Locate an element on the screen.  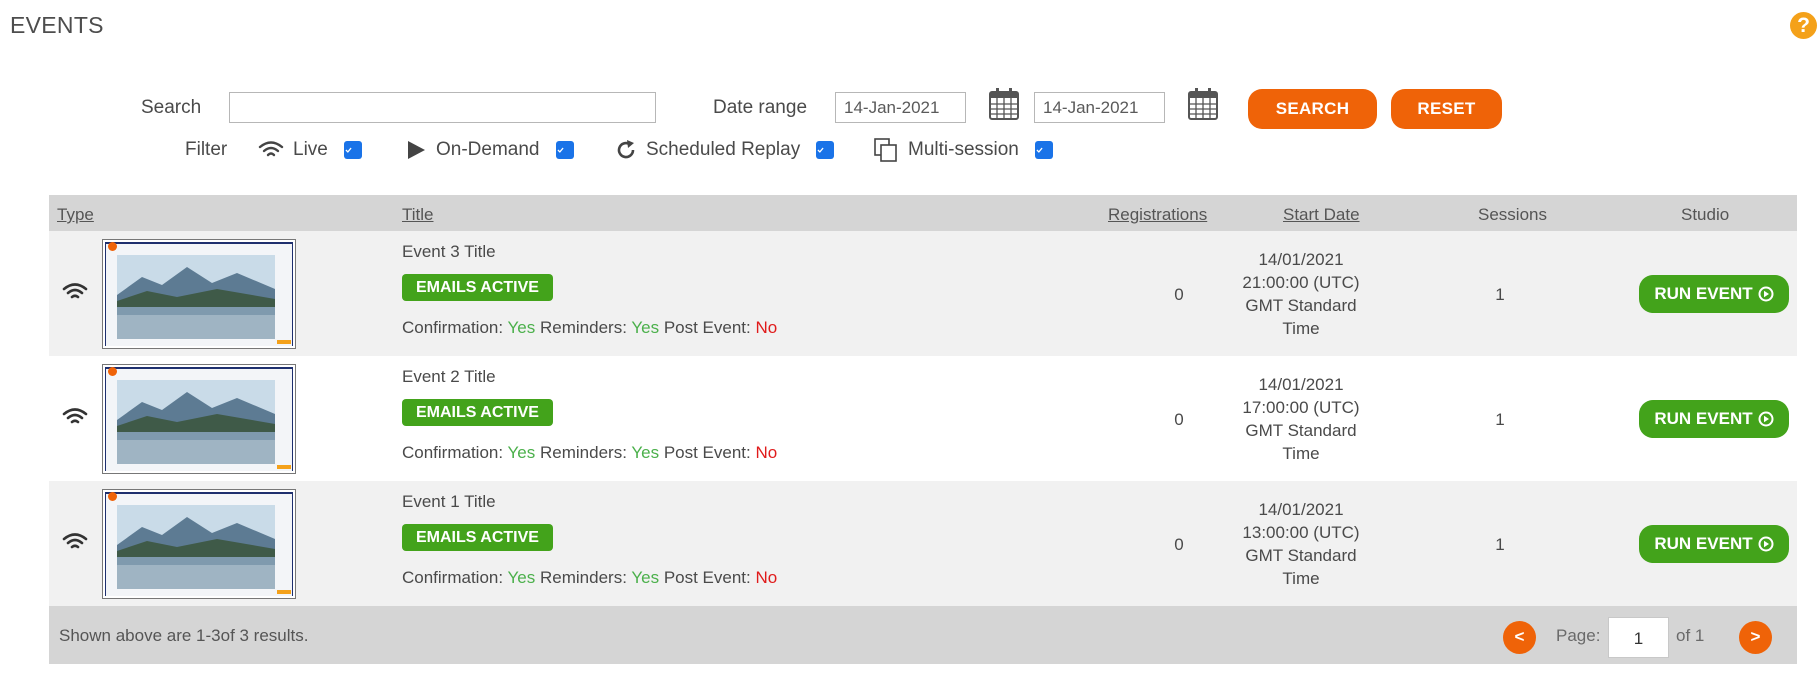
header-sessions: Sessions is located at coordinates (1512, 214).